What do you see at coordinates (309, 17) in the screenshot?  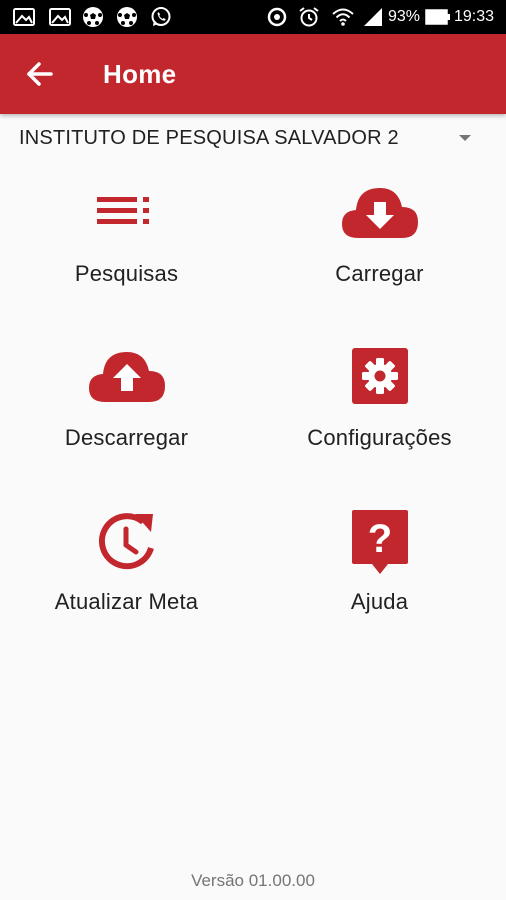 I see `alarm-icon` at bounding box center [309, 17].